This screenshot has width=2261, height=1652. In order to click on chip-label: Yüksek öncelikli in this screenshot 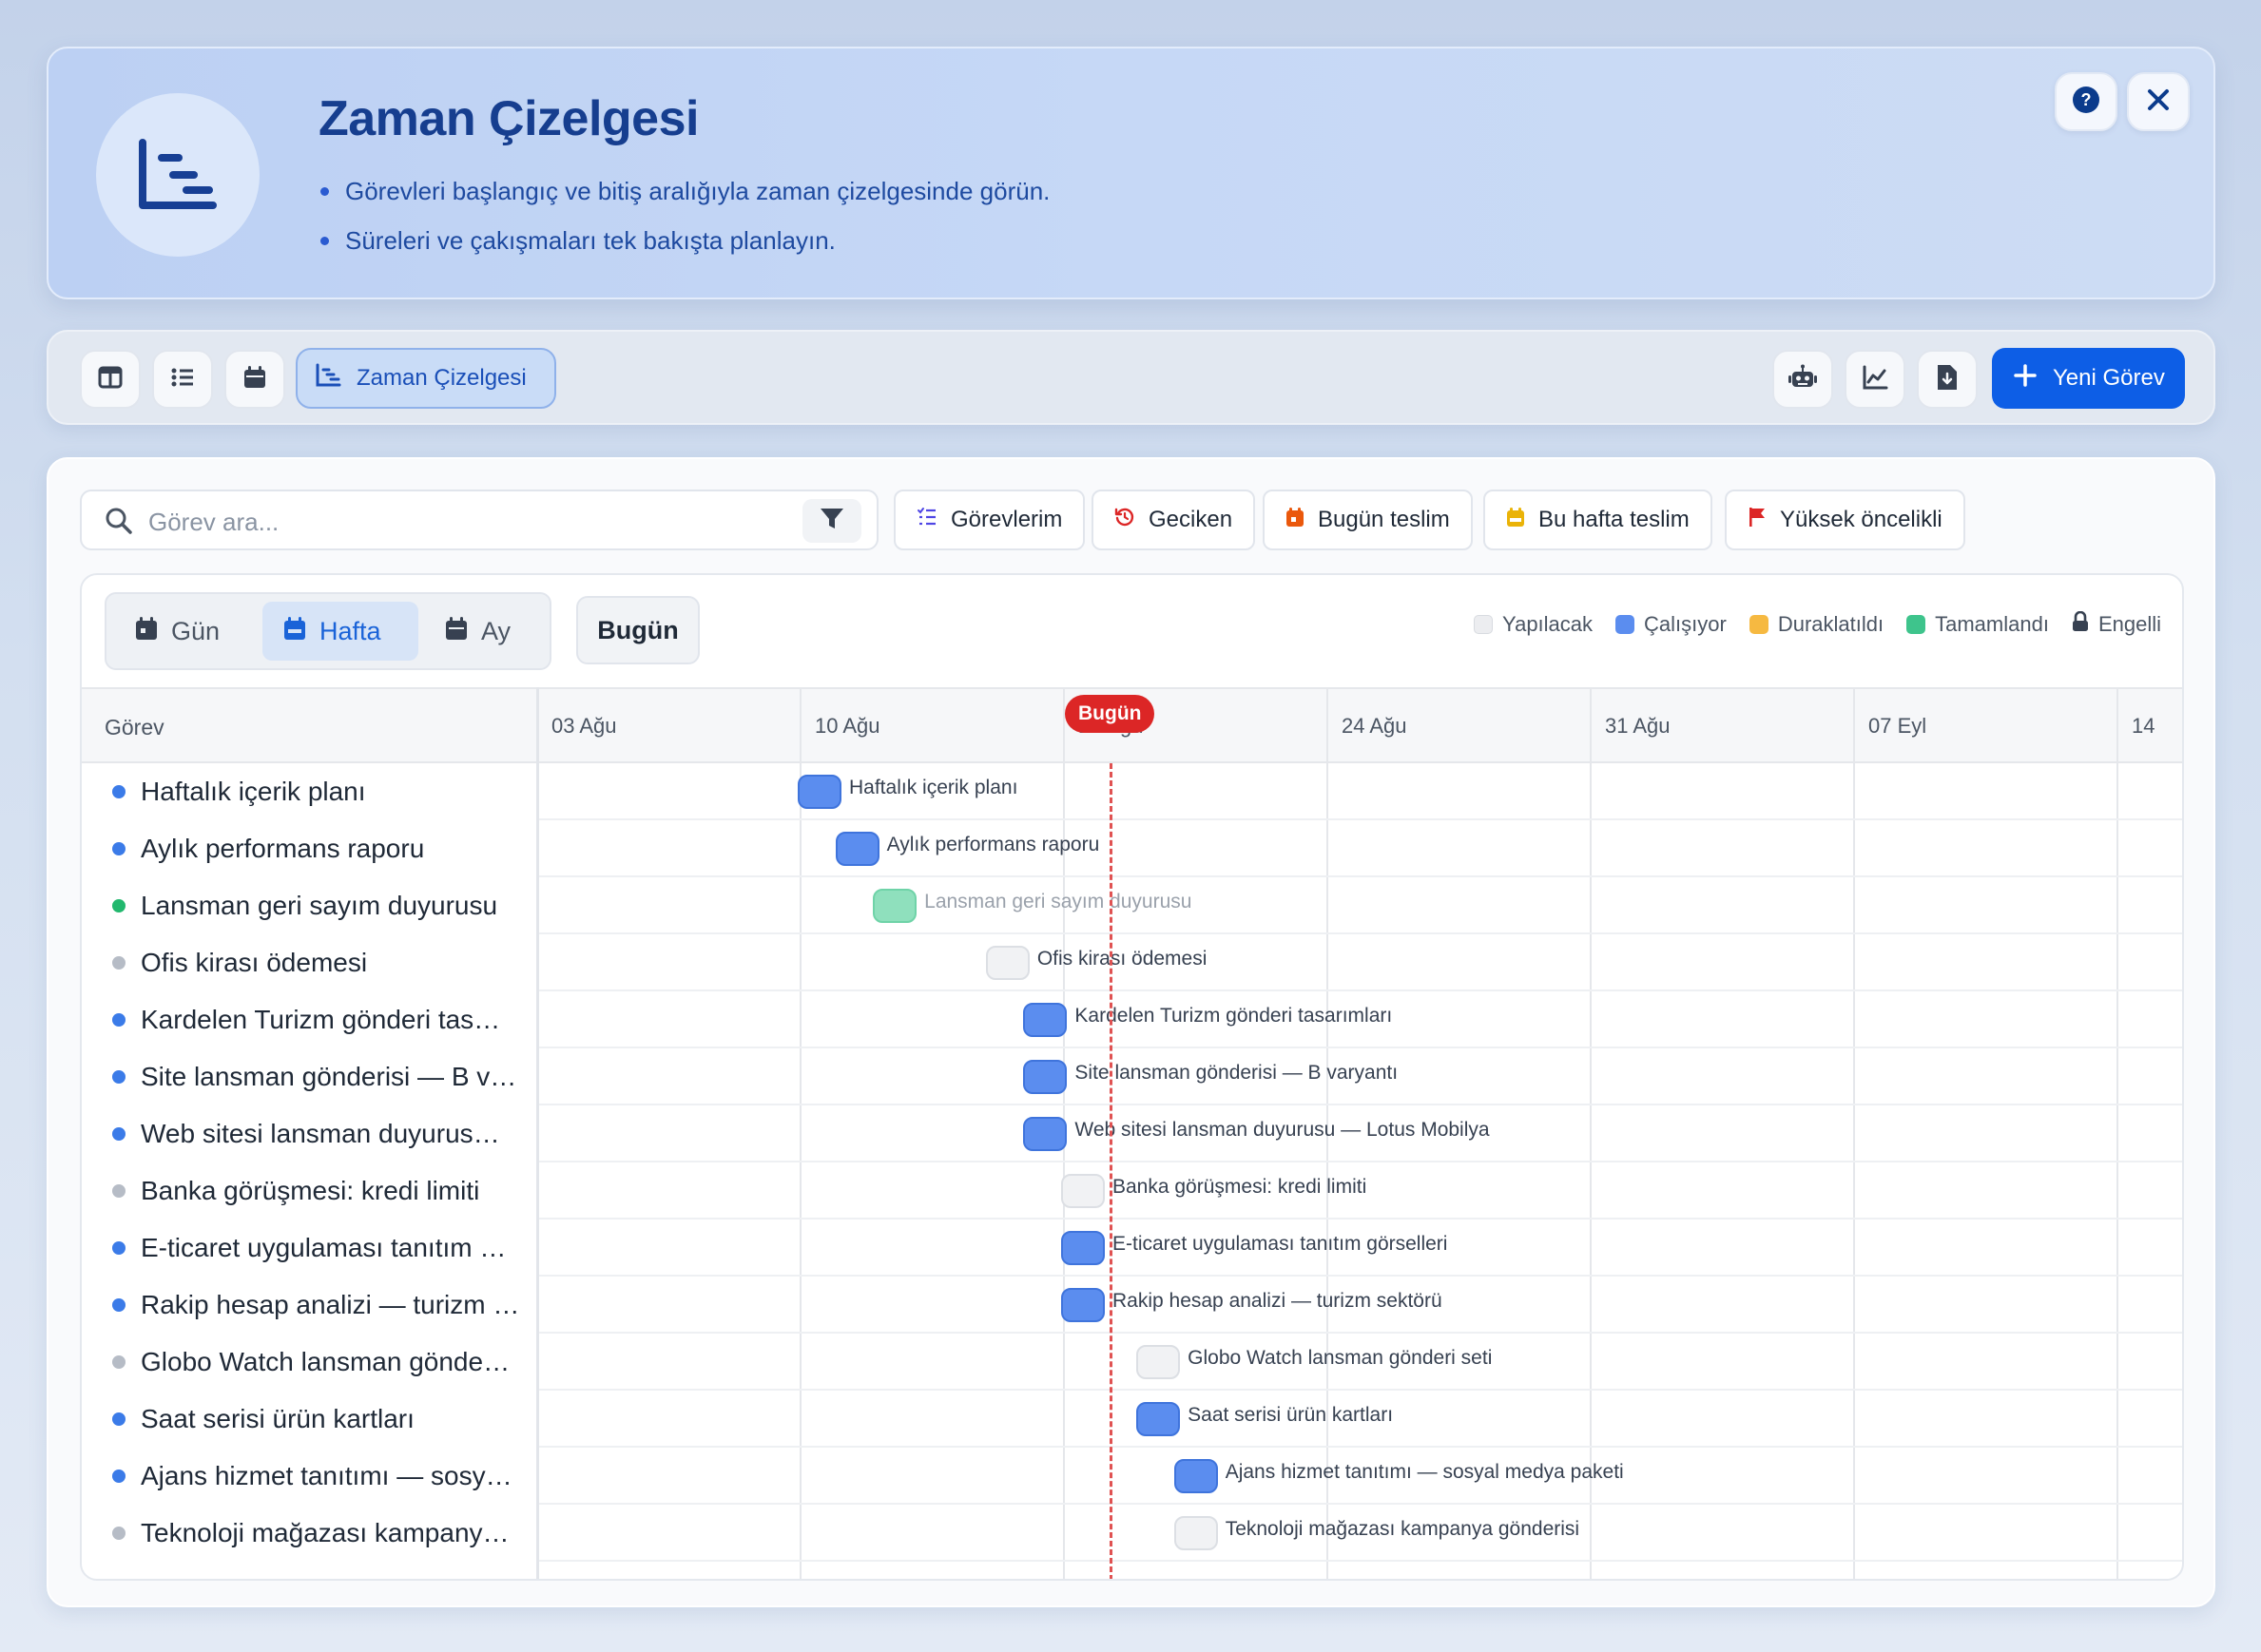, I will do `click(1861, 519)`.